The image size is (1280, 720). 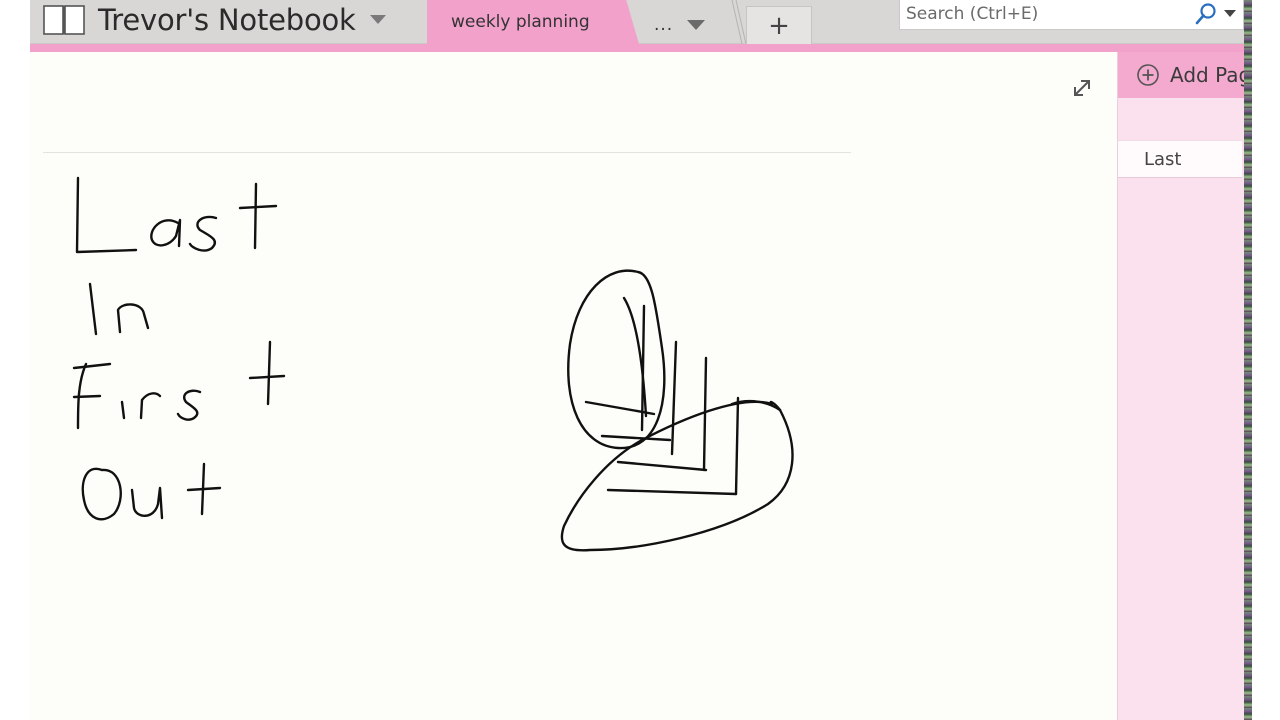 What do you see at coordinates (151, 491) in the screenshot?
I see `ink-word-out` at bounding box center [151, 491].